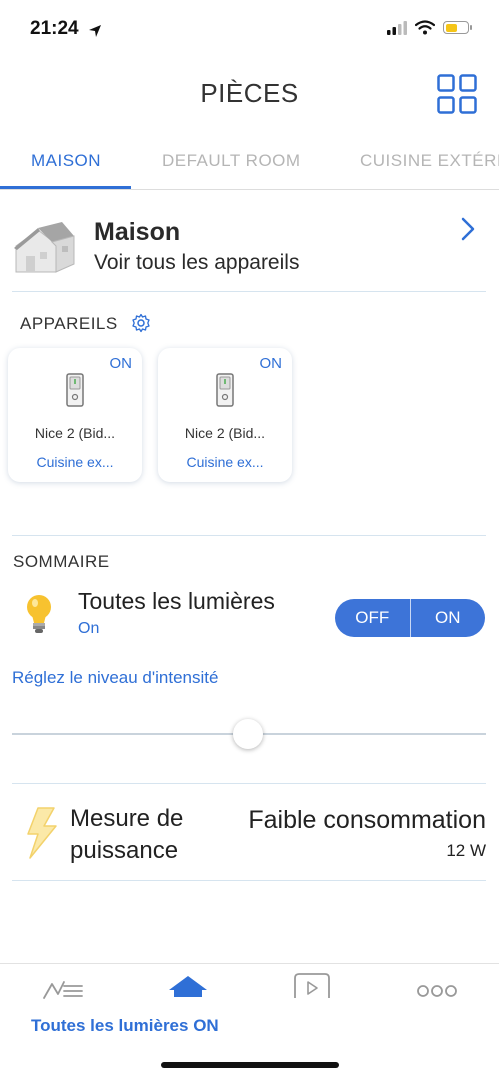 This screenshot has width=499, height=1080. Describe the element at coordinates (468, 229) in the screenshot. I see `chevron-right-icon` at that location.